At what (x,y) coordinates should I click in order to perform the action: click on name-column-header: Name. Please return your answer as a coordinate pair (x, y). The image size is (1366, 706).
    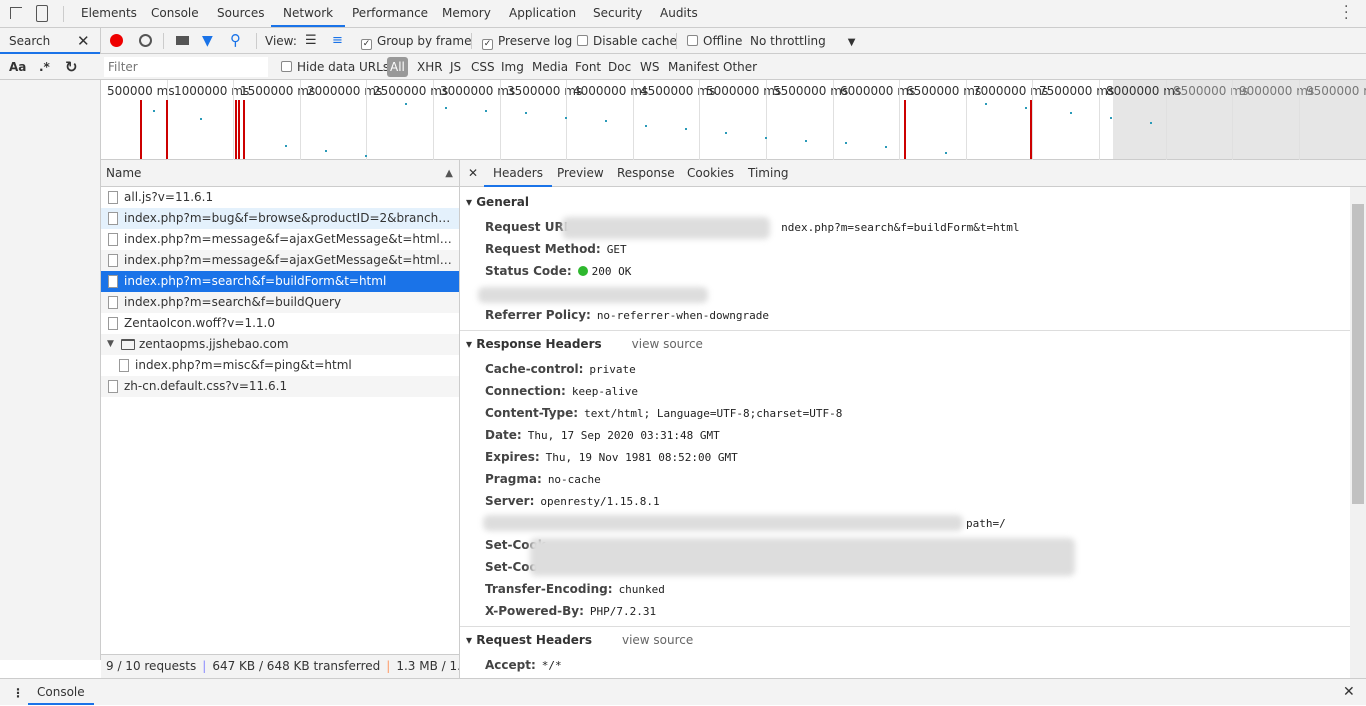
    Looking at the image, I should click on (123, 173).